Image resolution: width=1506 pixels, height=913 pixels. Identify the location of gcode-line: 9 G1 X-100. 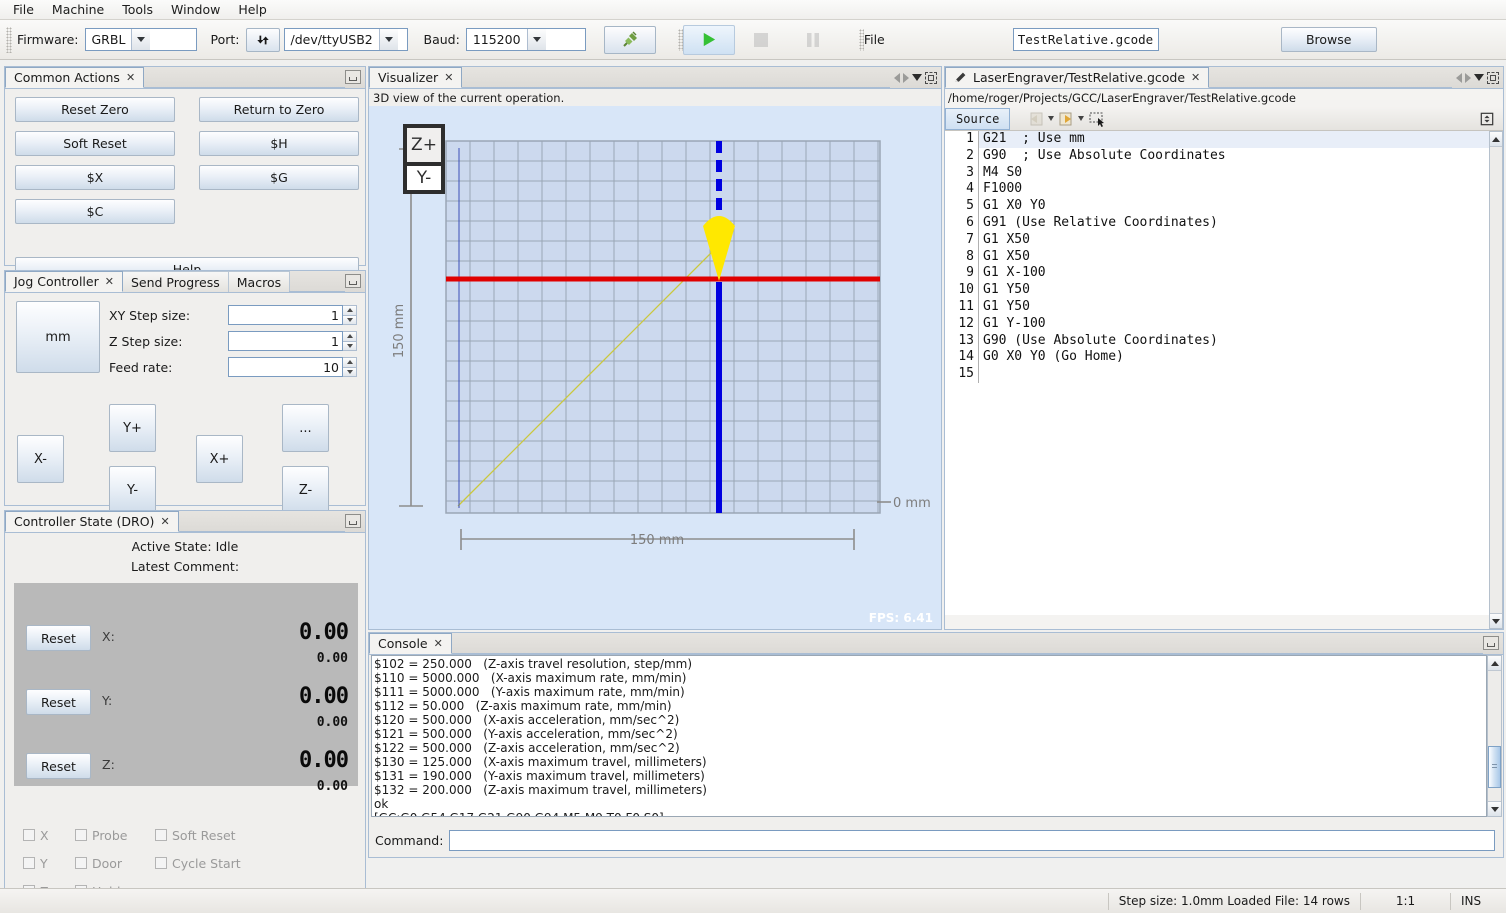
(1217, 274).